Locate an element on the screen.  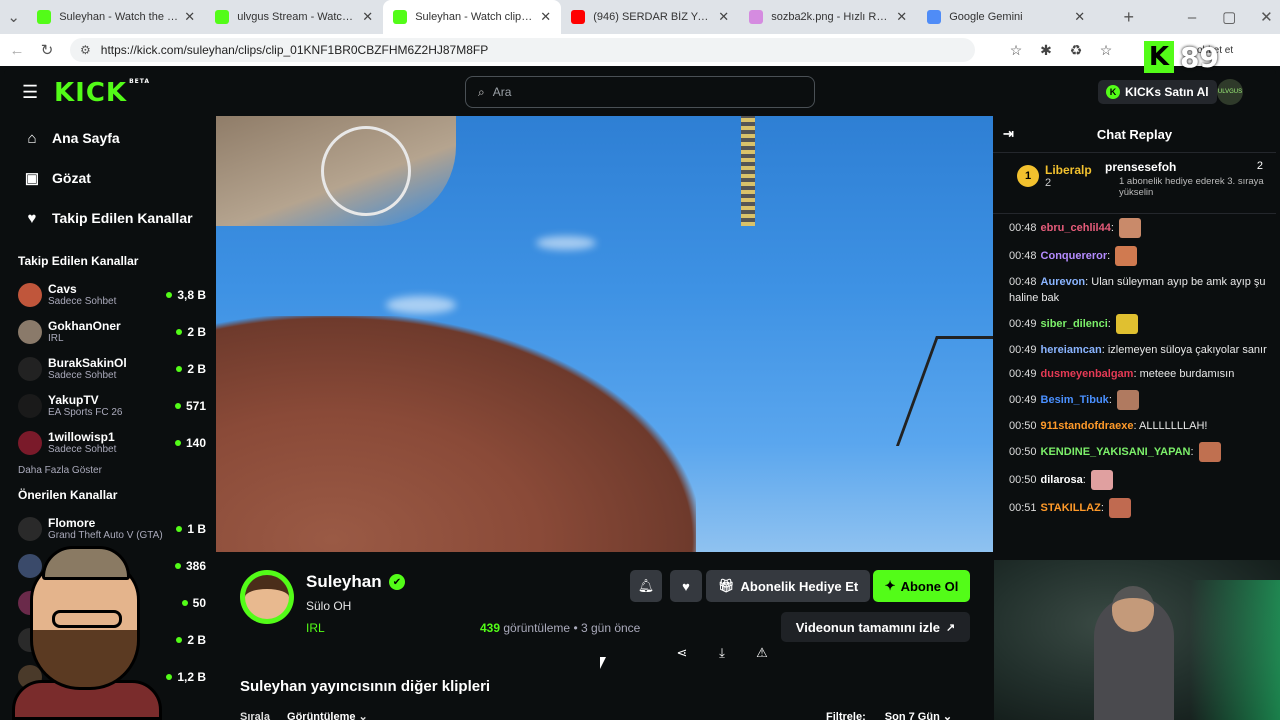
favorites-icon: ☆ is located at coordinates (1106, 50).